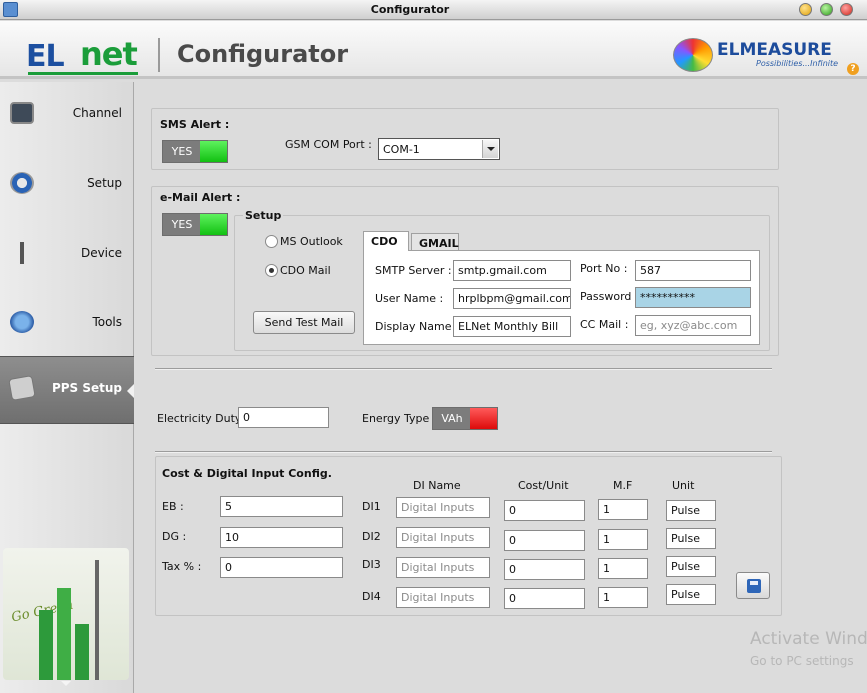 This screenshot has width=867, height=693. I want to click on sms-alert-toggle: YES, so click(195, 151).